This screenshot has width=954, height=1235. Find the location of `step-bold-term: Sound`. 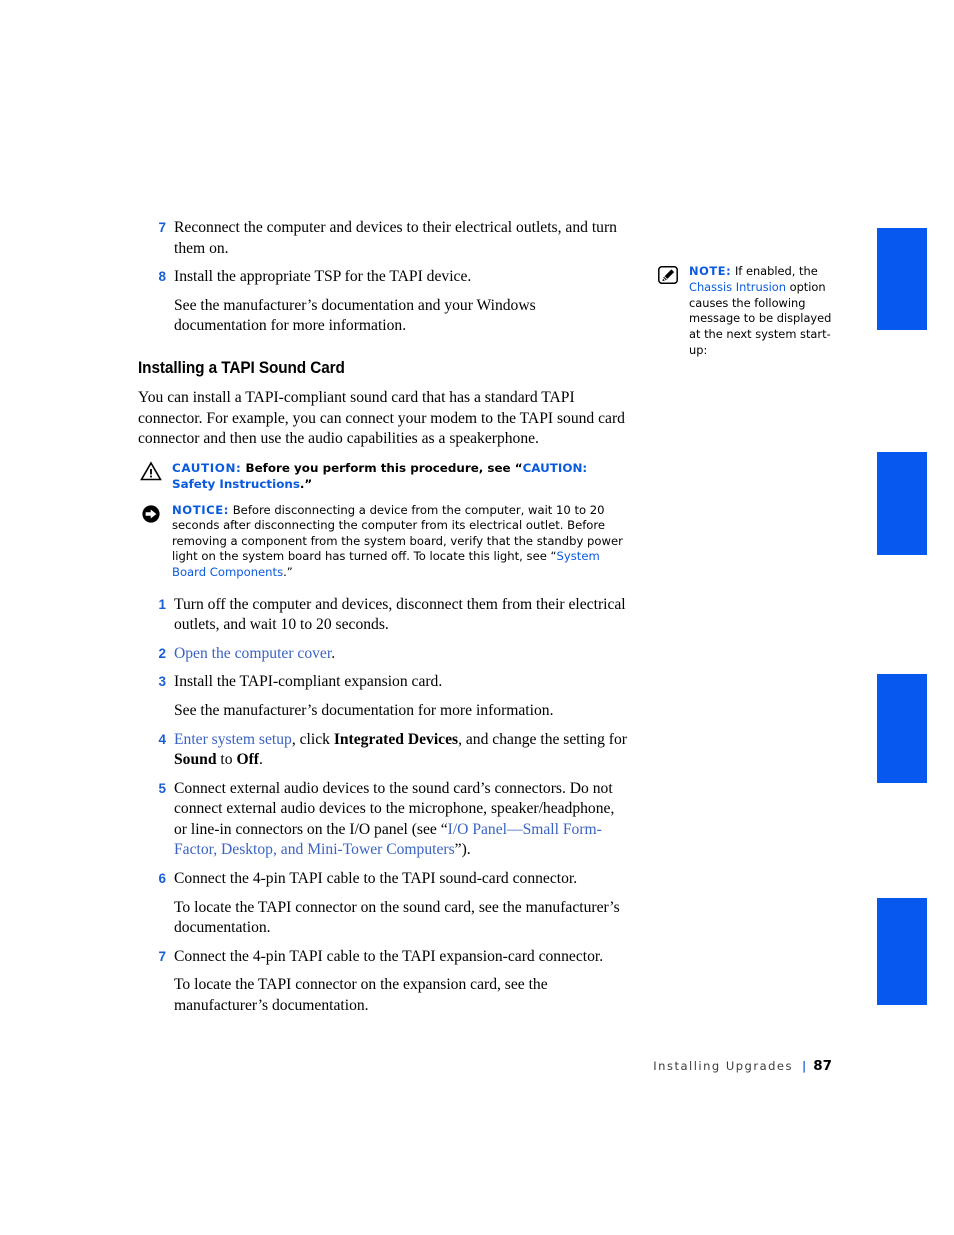

step-bold-term: Sound is located at coordinates (195, 760).